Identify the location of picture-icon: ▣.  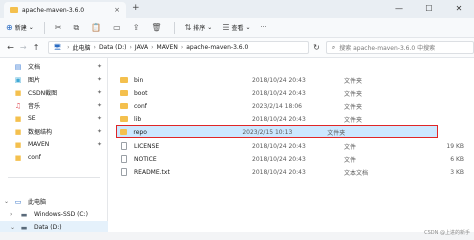
(18, 79).